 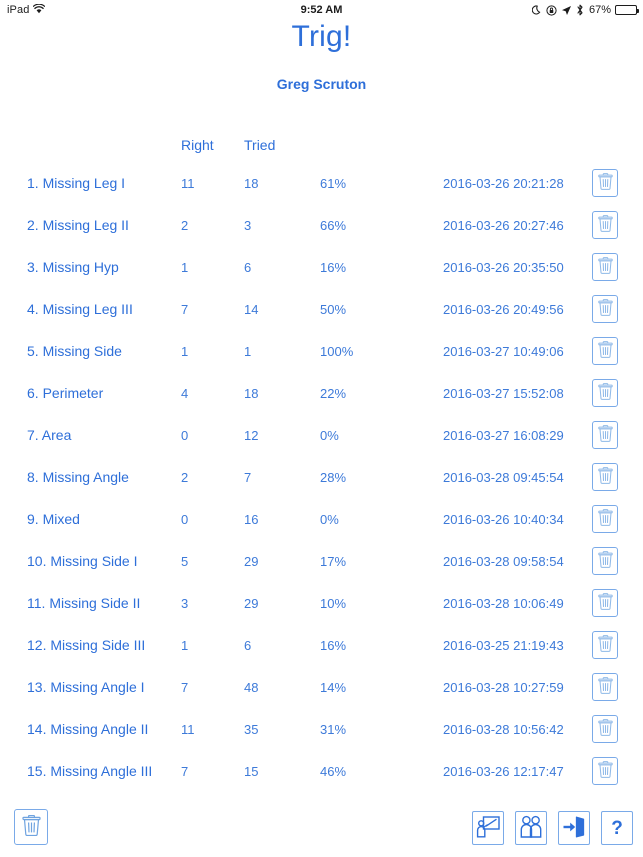 I want to click on delete-all-button, so click(x=31, y=827).